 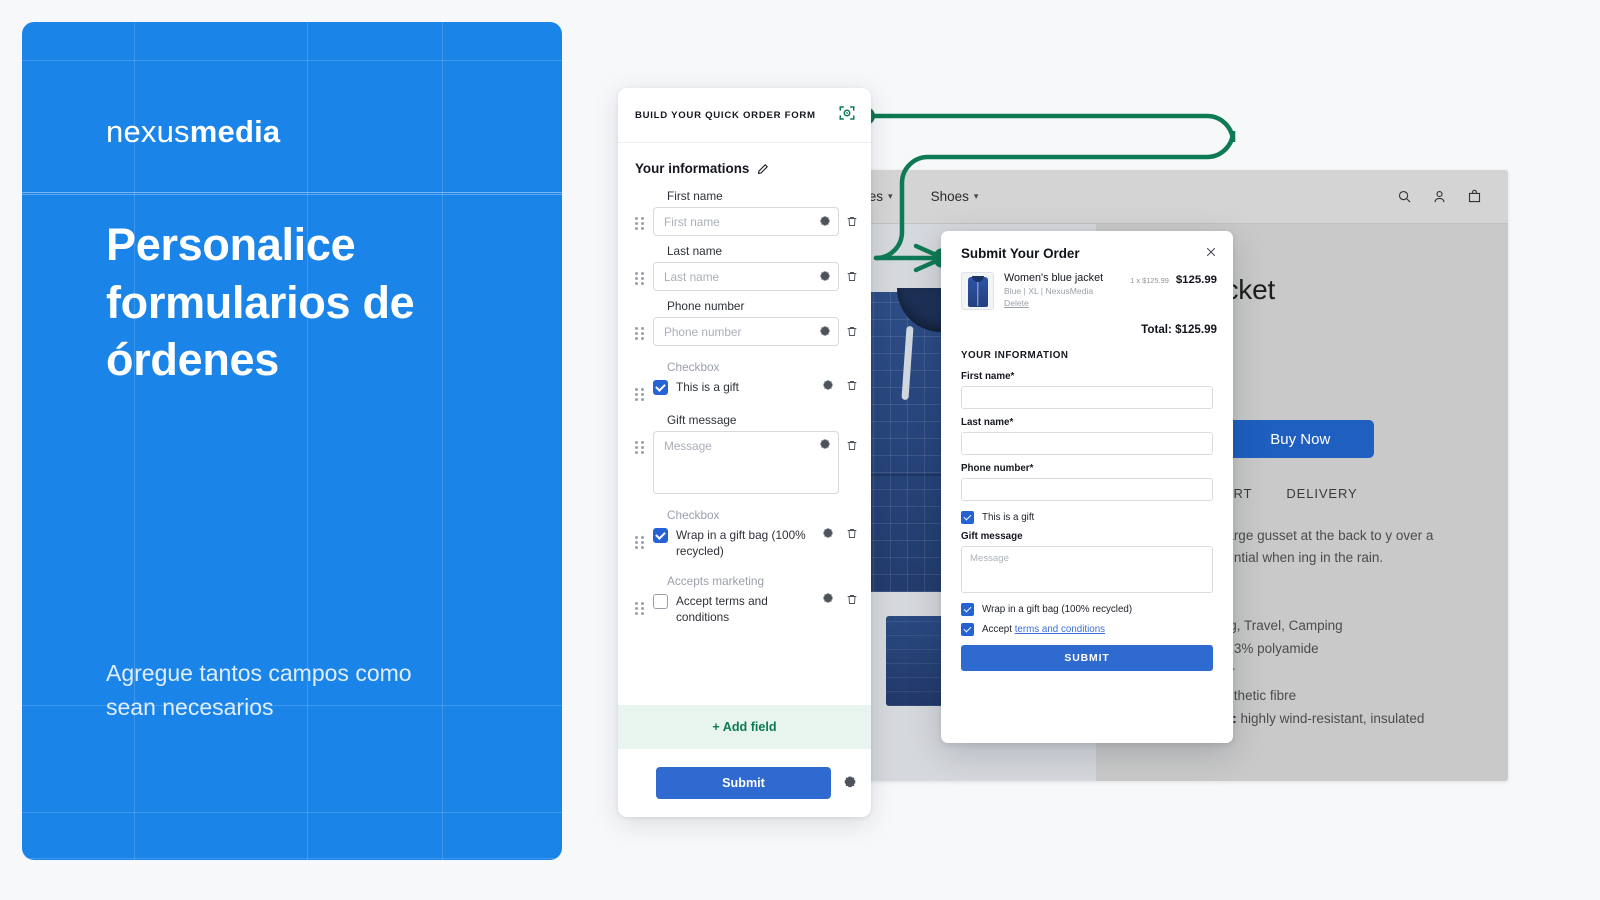 I want to click on brand-logo-bold: media, so click(x=235, y=131).